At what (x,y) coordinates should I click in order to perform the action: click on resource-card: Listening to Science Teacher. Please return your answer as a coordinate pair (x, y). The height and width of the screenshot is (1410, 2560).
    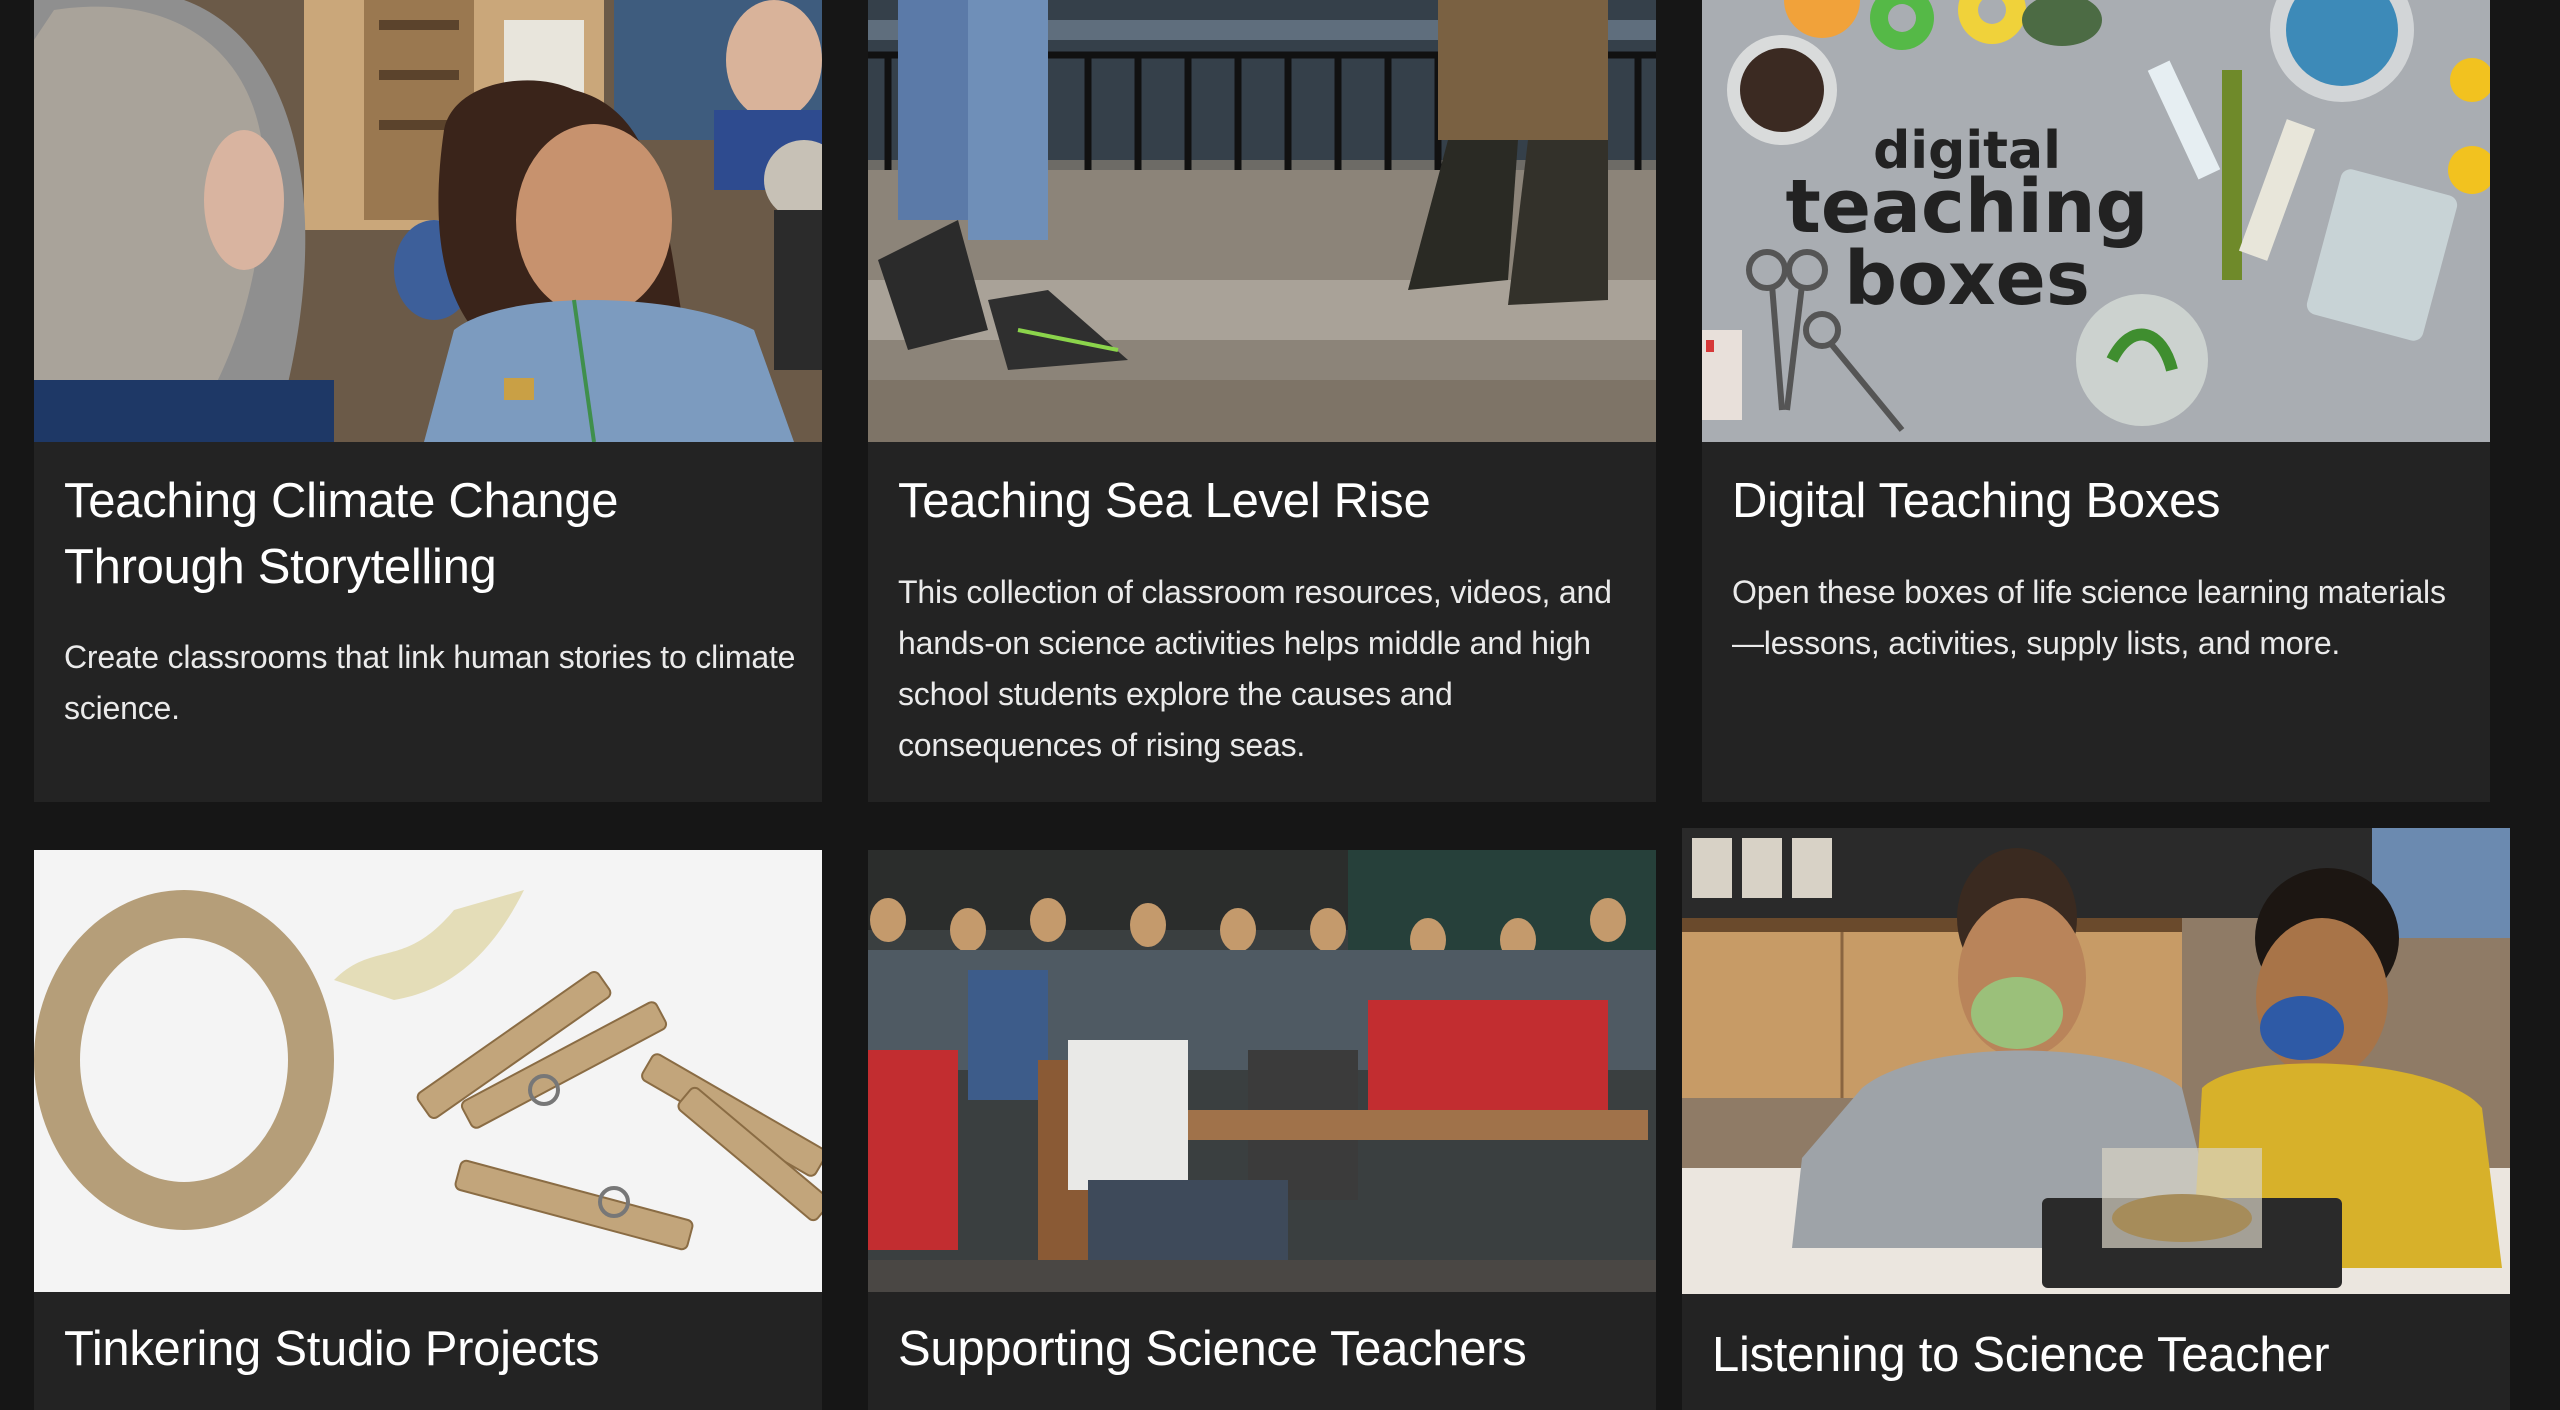
    Looking at the image, I should click on (2096, 1119).